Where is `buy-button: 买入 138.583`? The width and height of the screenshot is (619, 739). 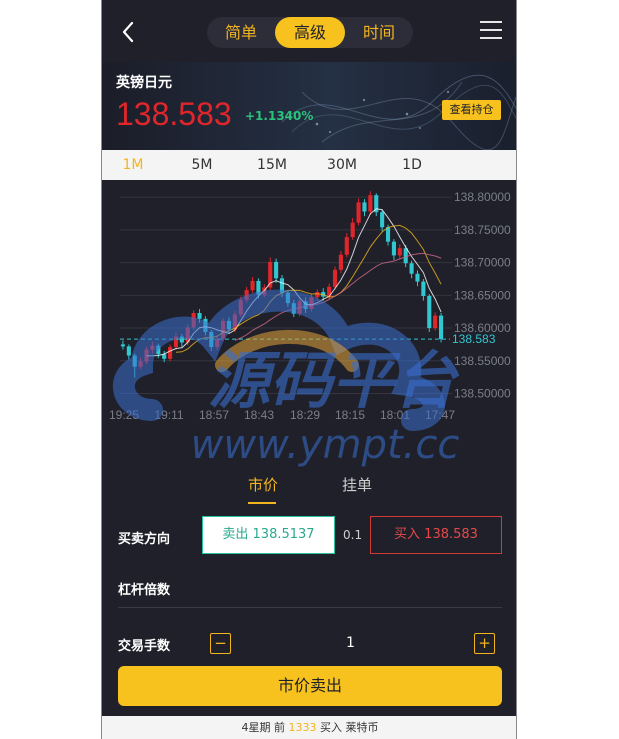 buy-button: 买入 138.583 is located at coordinates (436, 535).